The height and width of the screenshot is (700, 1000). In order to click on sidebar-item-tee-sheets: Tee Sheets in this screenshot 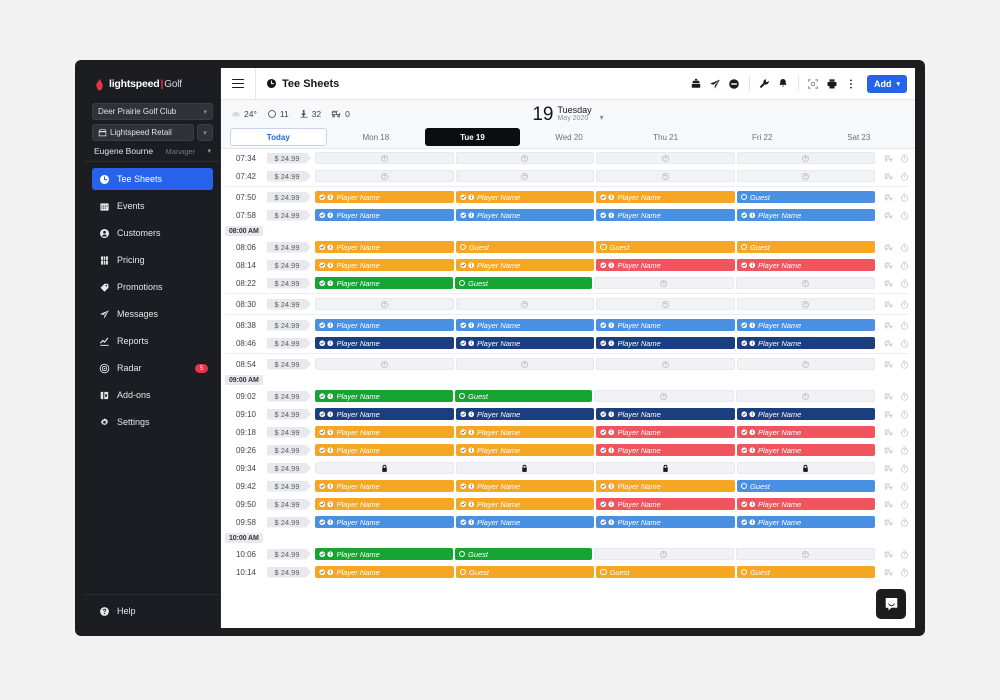, I will do `click(152, 179)`.